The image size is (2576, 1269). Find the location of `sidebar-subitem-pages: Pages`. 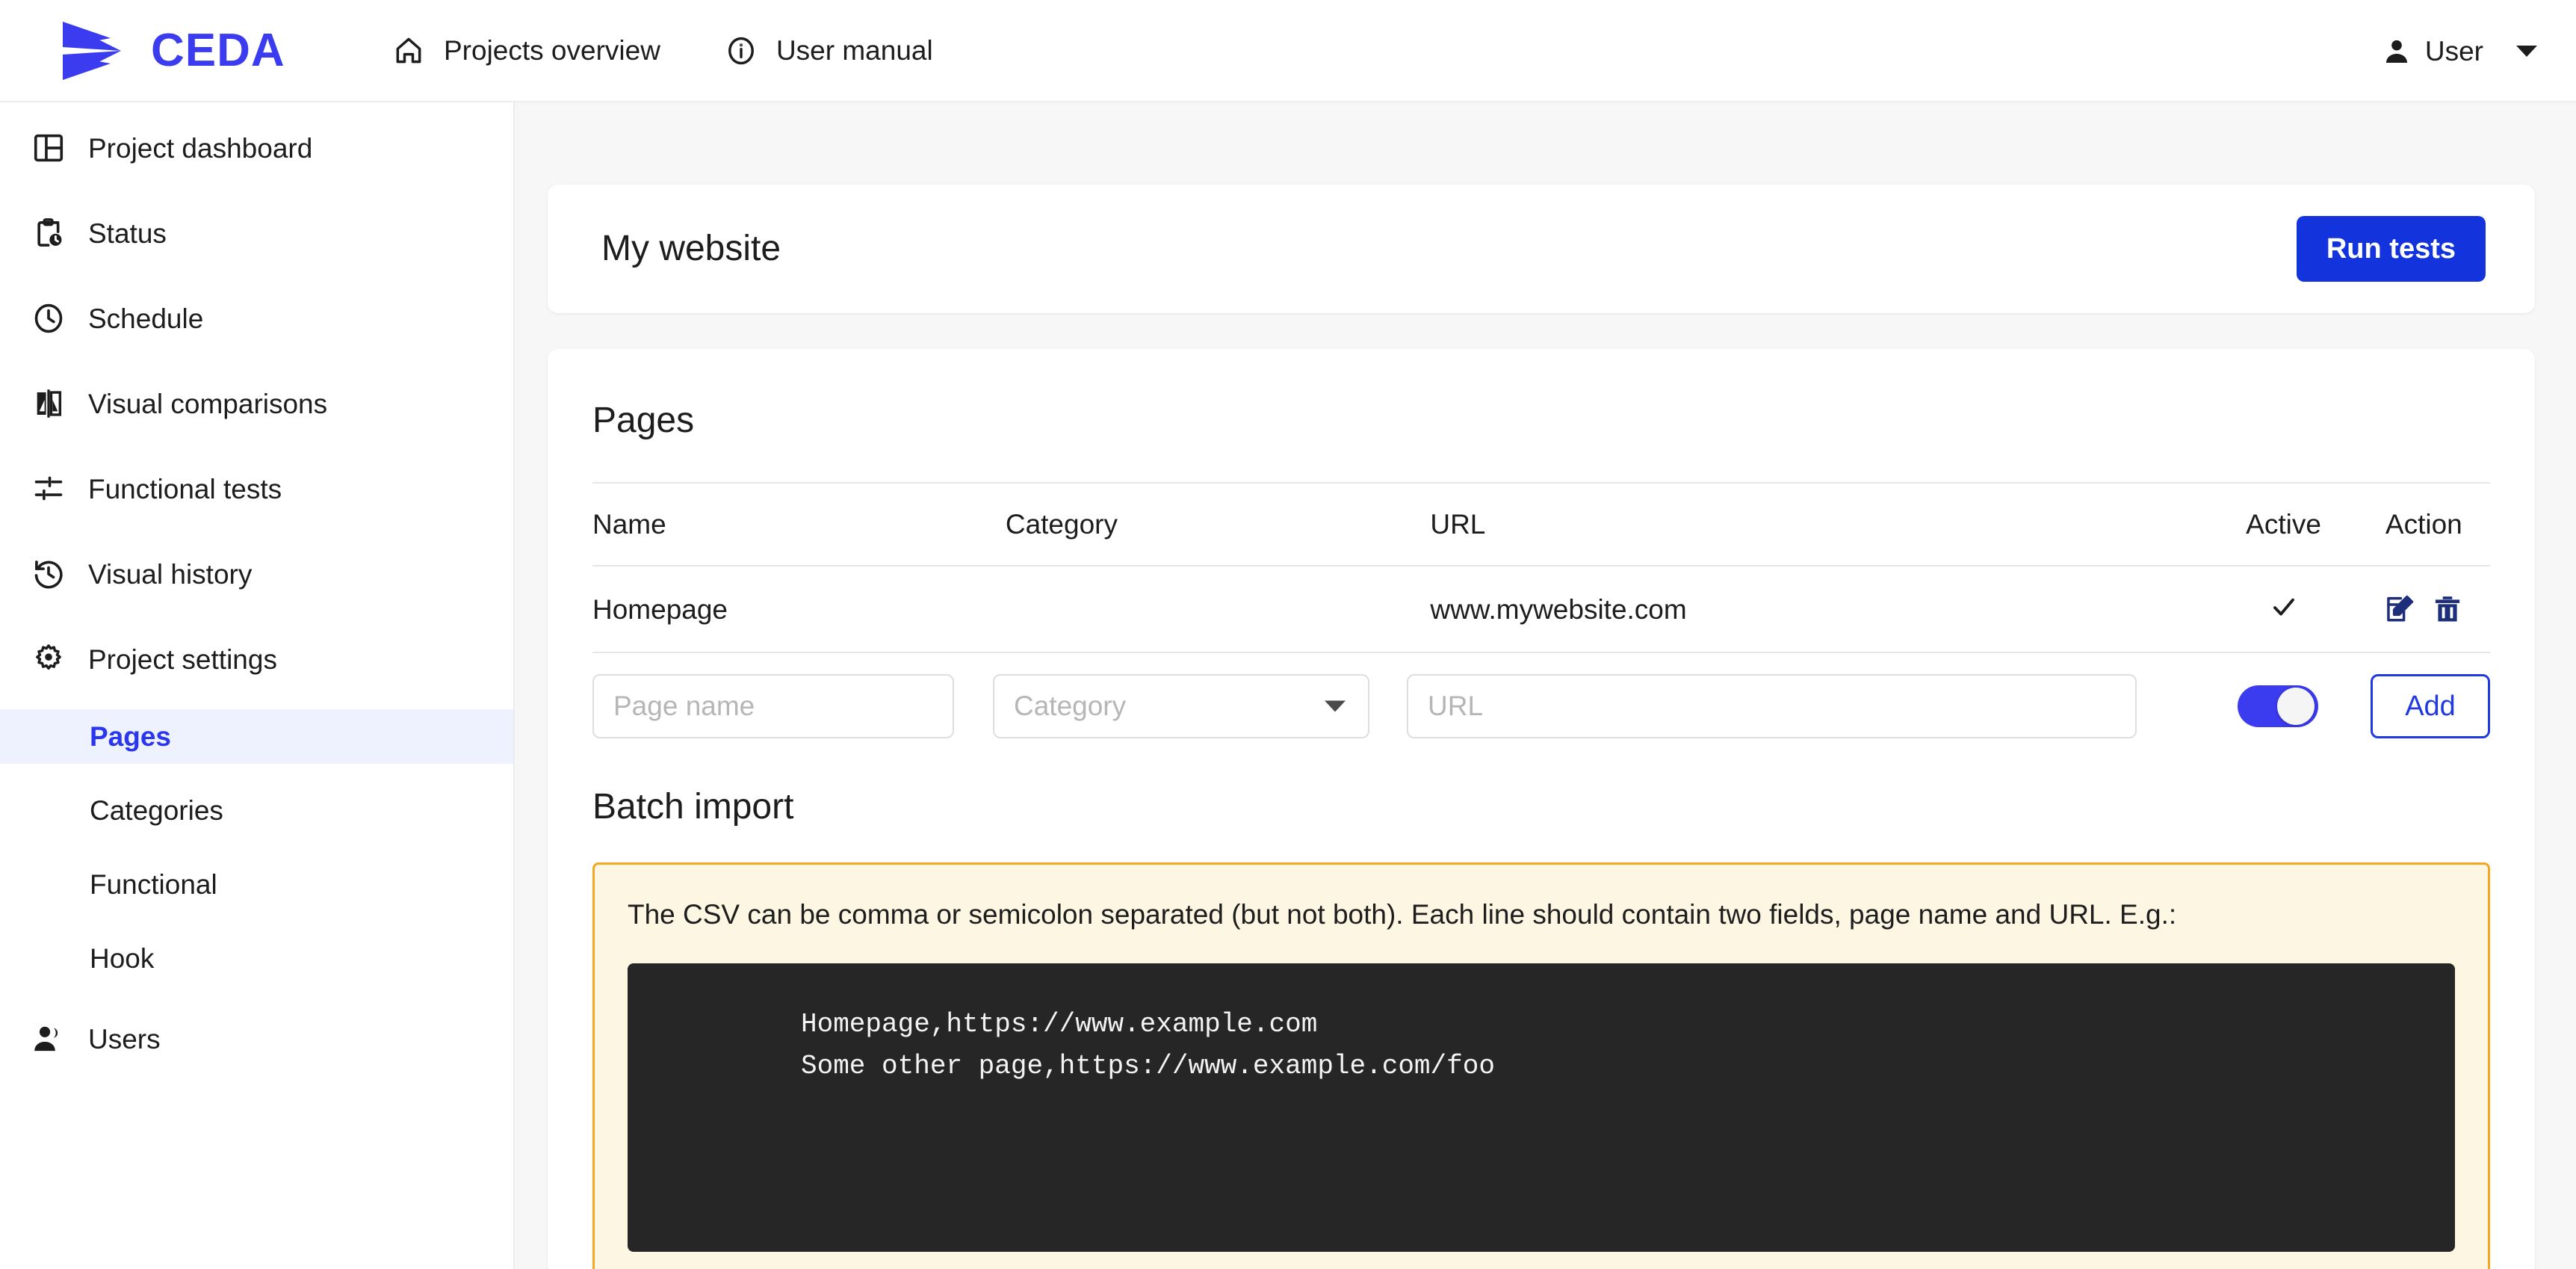

sidebar-subitem-pages: Pages is located at coordinates (256, 736).